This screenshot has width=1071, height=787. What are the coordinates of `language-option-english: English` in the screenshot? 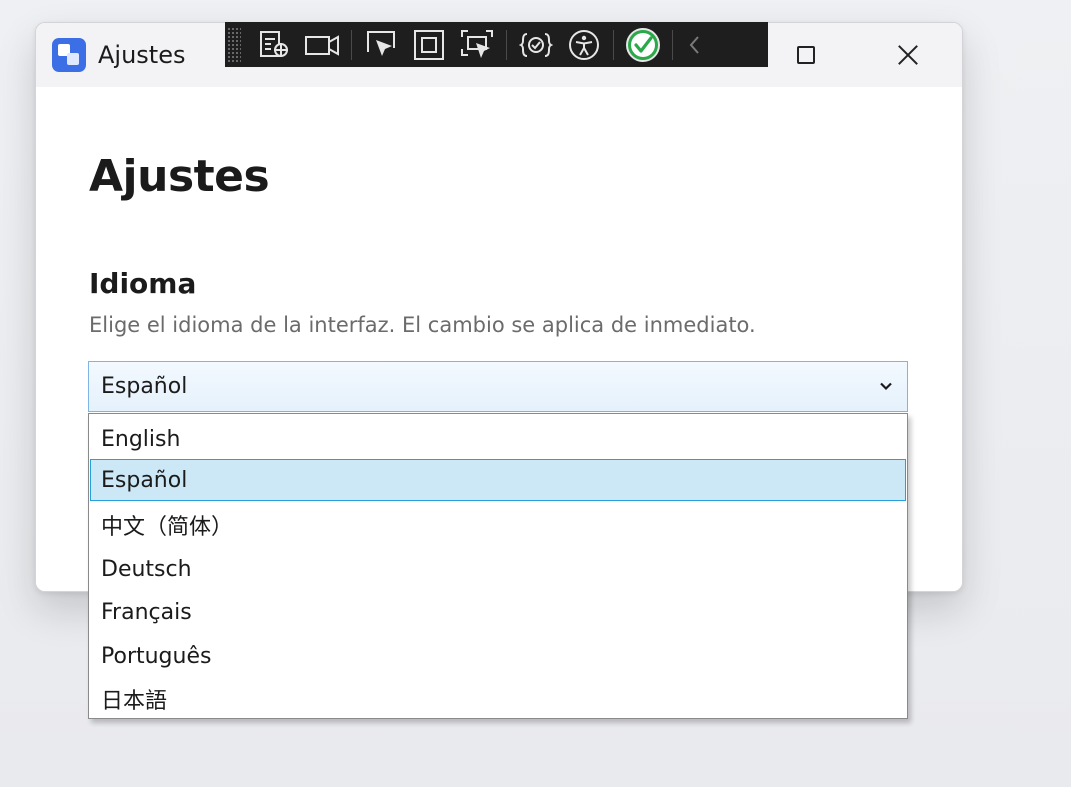 It's located at (498, 439).